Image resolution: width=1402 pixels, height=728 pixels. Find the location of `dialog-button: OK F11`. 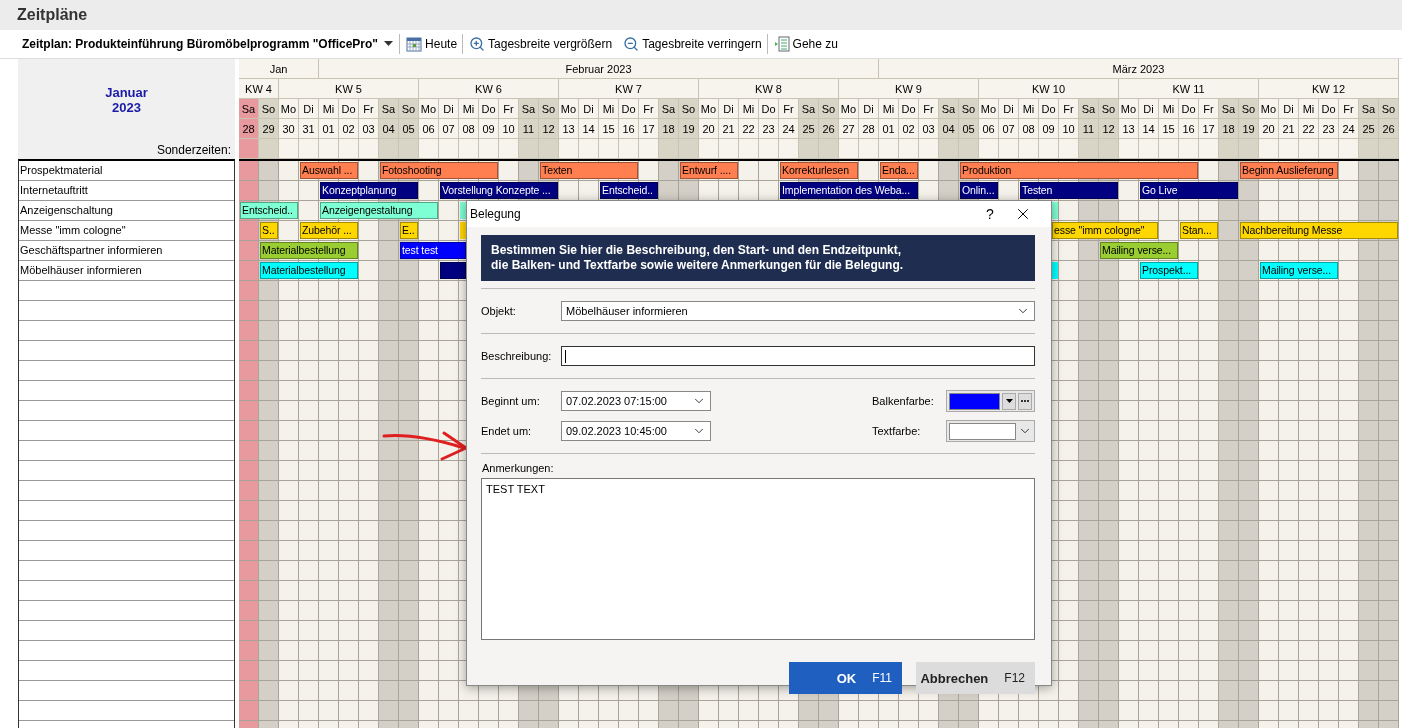

dialog-button: OK F11 is located at coordinates (845, 678).